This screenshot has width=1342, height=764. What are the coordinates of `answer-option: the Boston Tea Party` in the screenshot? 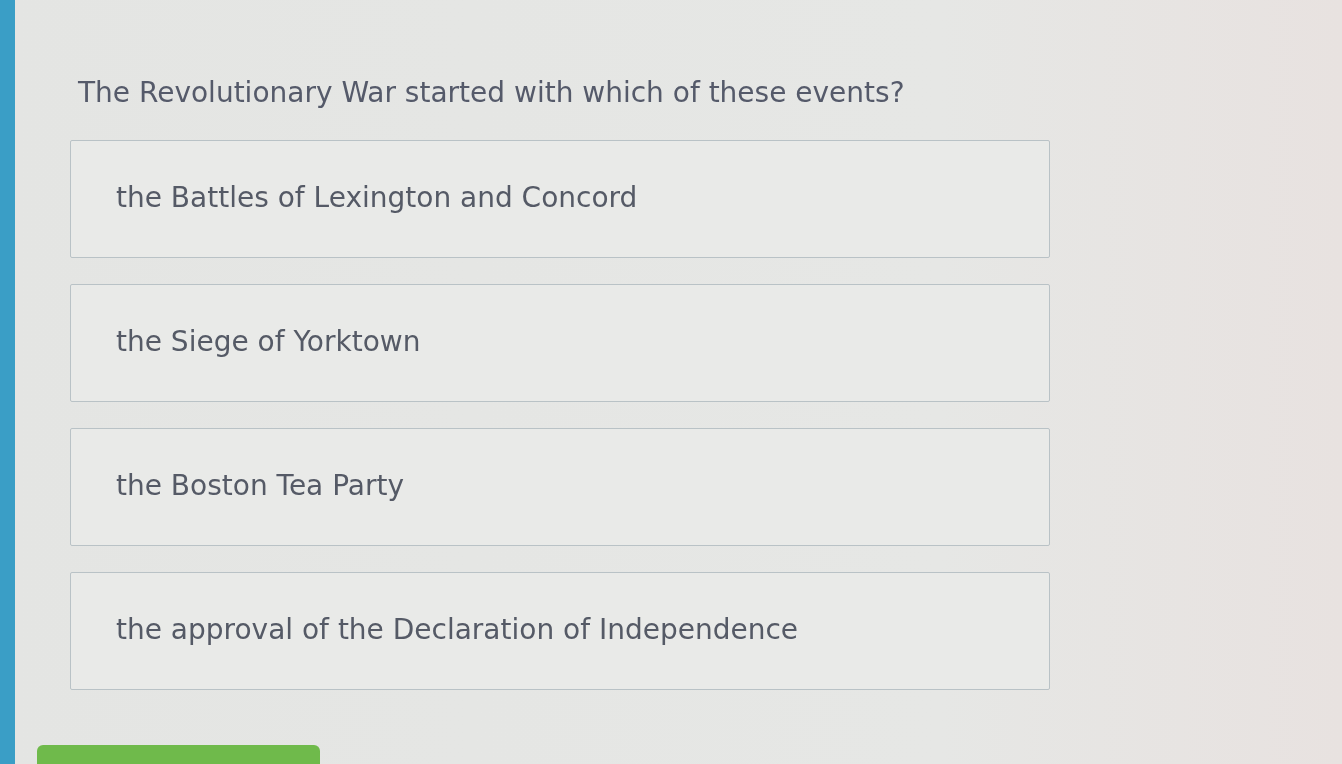 It's located at (560, 487).